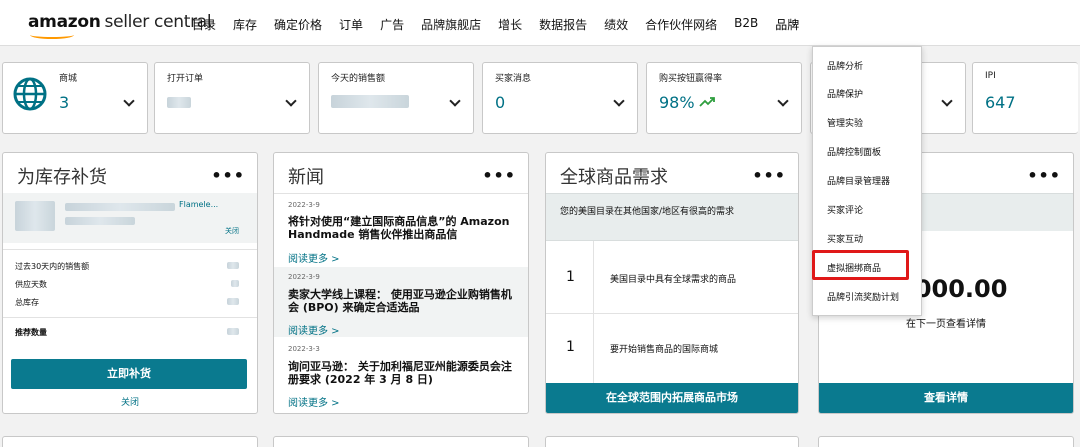  I want to click on row-label: 推荐数量, so click(31, 332).